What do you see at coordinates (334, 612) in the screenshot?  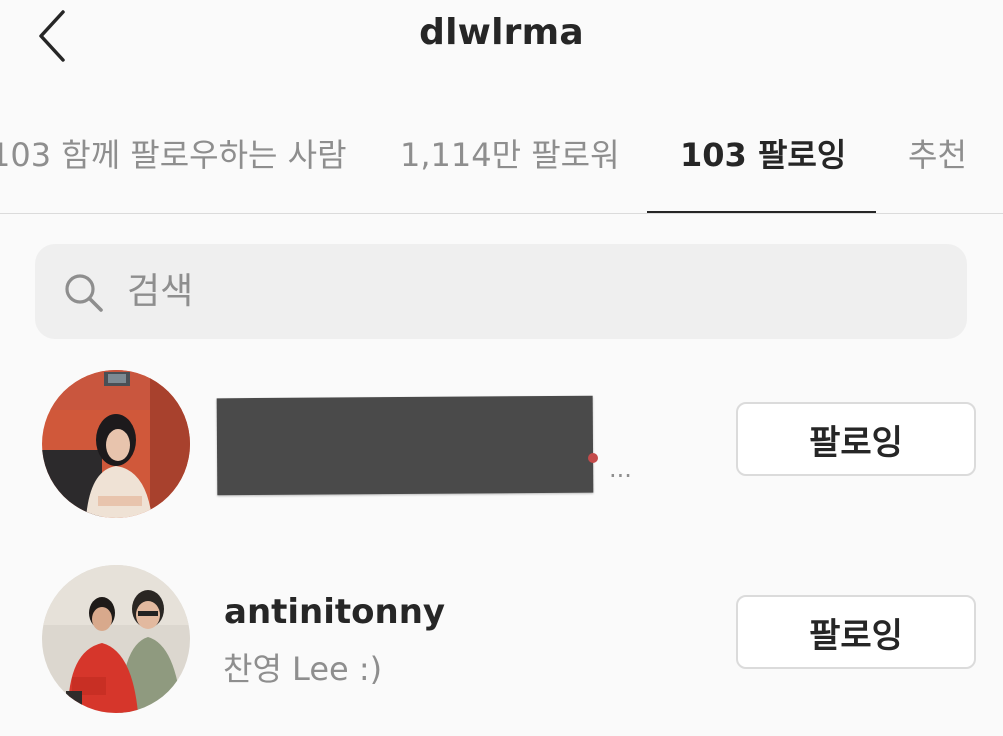 I see `username: antinitonny` at bounding box center [334, 612].